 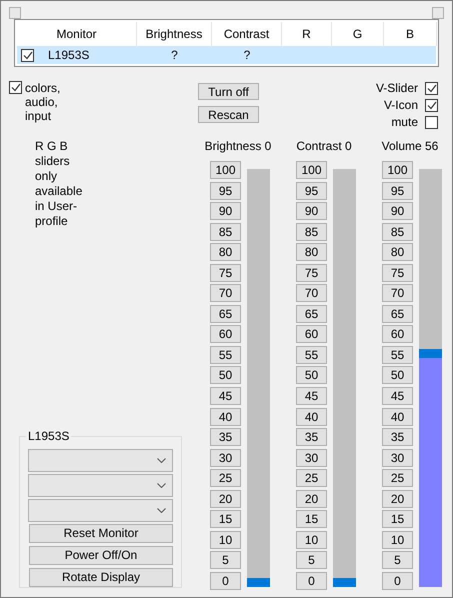 What do you see at coordinates (401, 105) in the screenshot?
I see `checkbox-label: V-Icon` at bounding box center [401, 105].